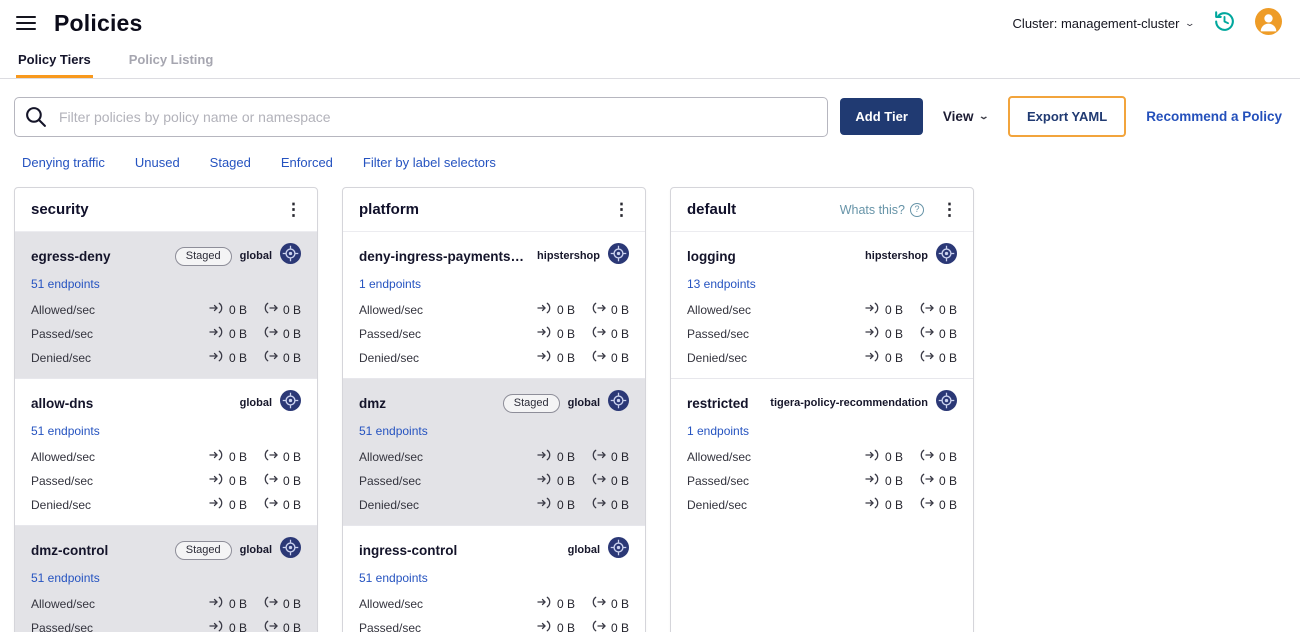 The width and height of the screenshot is (1300, 632). Describe the element at coordinates (255, 403) in the screenshot. I see `policy-scope: global` at that location.